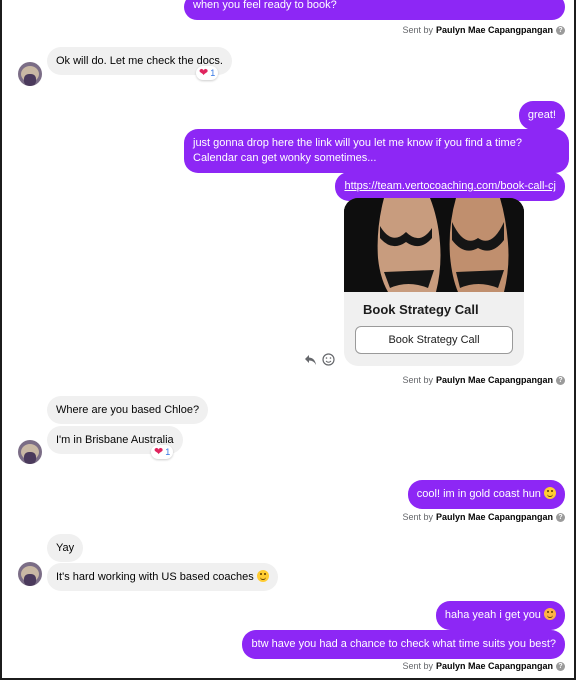  I want to click on message-text: Where are you based Chloe?, so click(128, 410).